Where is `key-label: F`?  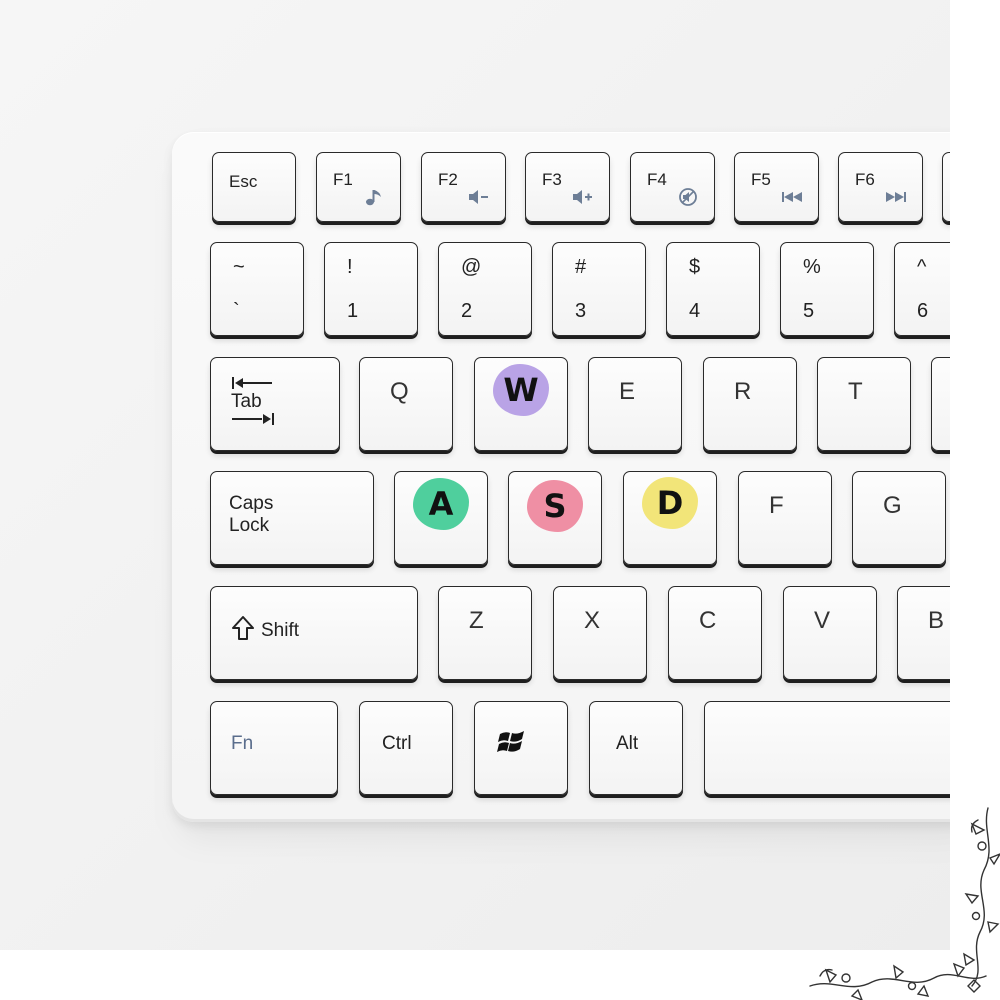
key-label: F is located at coordinates (776, 505).